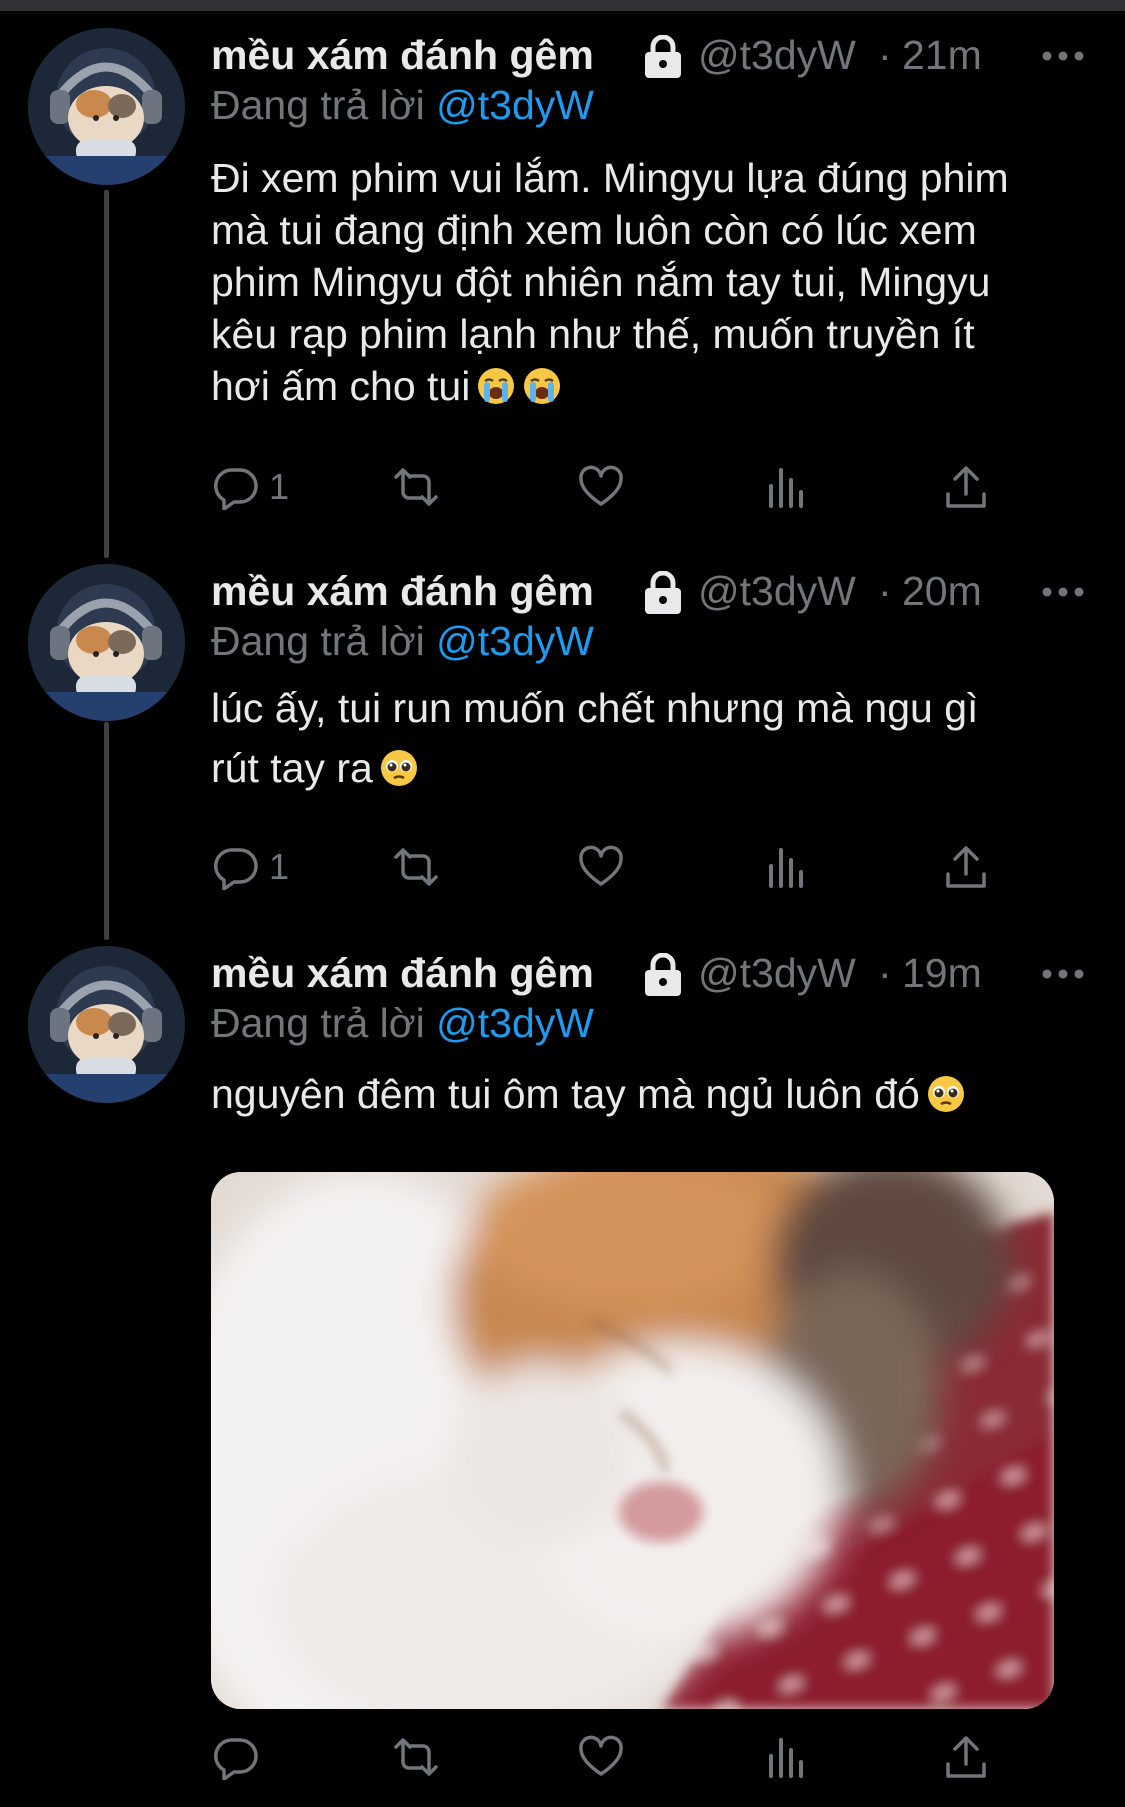  What do you see at coordinates (942, 973) in the screenshot?
I see `timestamp: 19m` at bounding box center [942, 973].